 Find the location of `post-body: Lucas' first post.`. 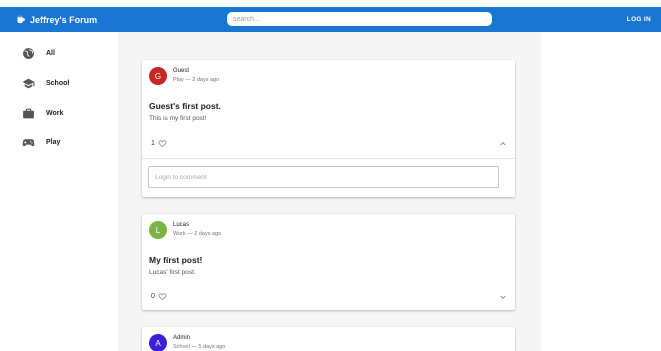

post-body: Lucas' first post. is located at coordinates (172, 272).